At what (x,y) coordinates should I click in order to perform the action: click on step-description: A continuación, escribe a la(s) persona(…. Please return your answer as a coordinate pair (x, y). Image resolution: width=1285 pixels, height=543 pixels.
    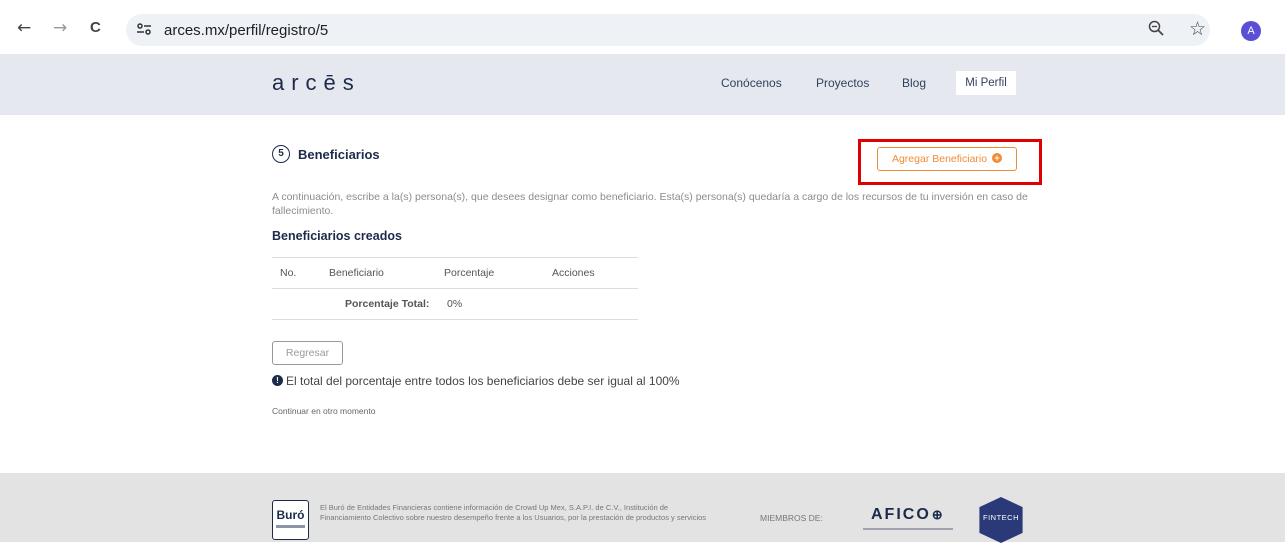
    Looking at the image, I should click on (650, 204).